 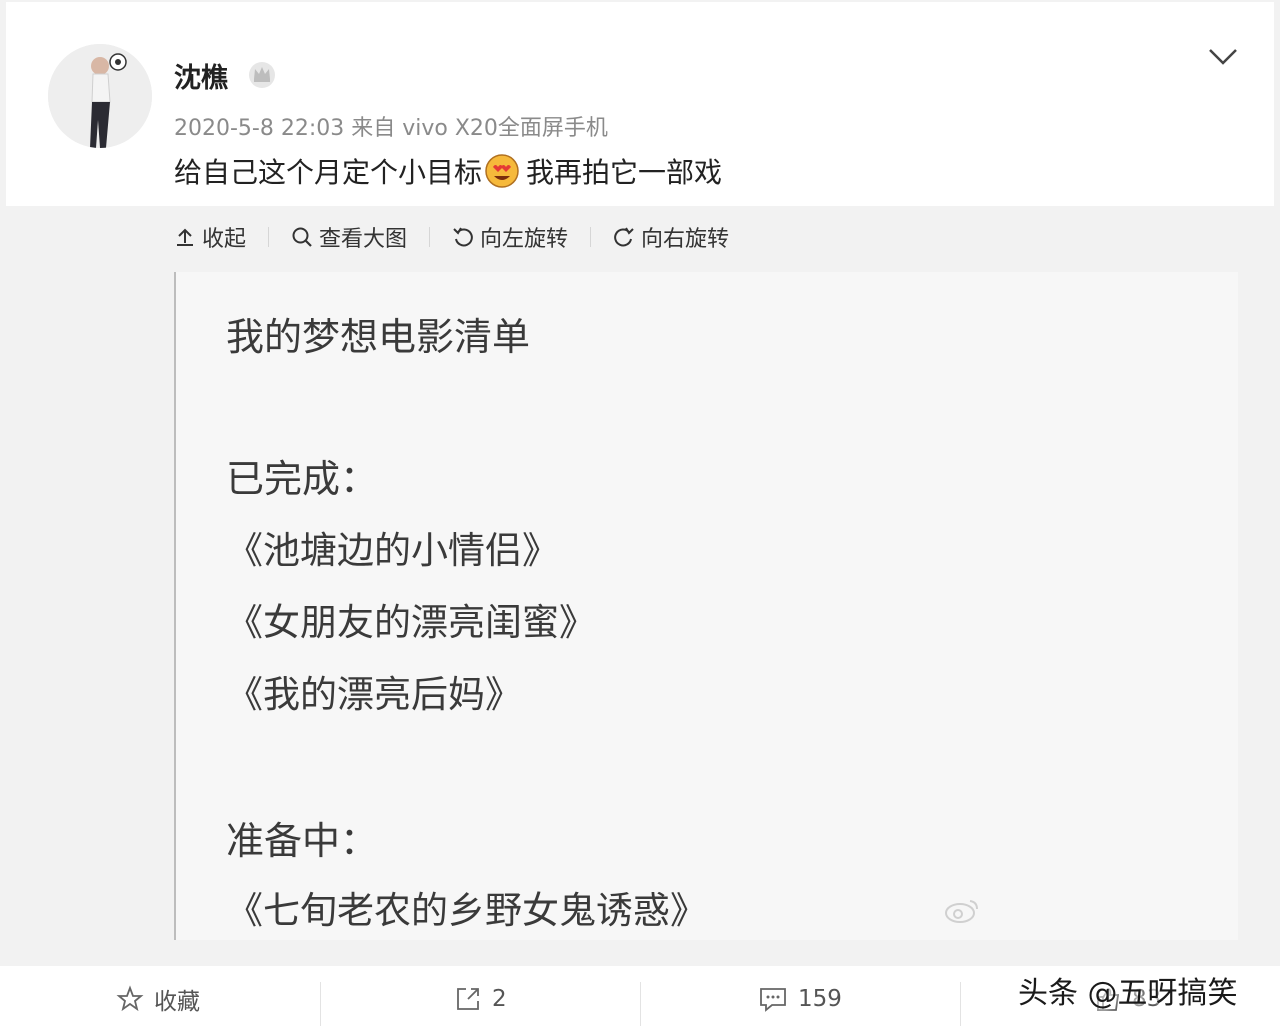 What do you see at coordinates (185, 237) in the screenshot?
I see `upload-arrow-icon` at bounding box center [185, 237].